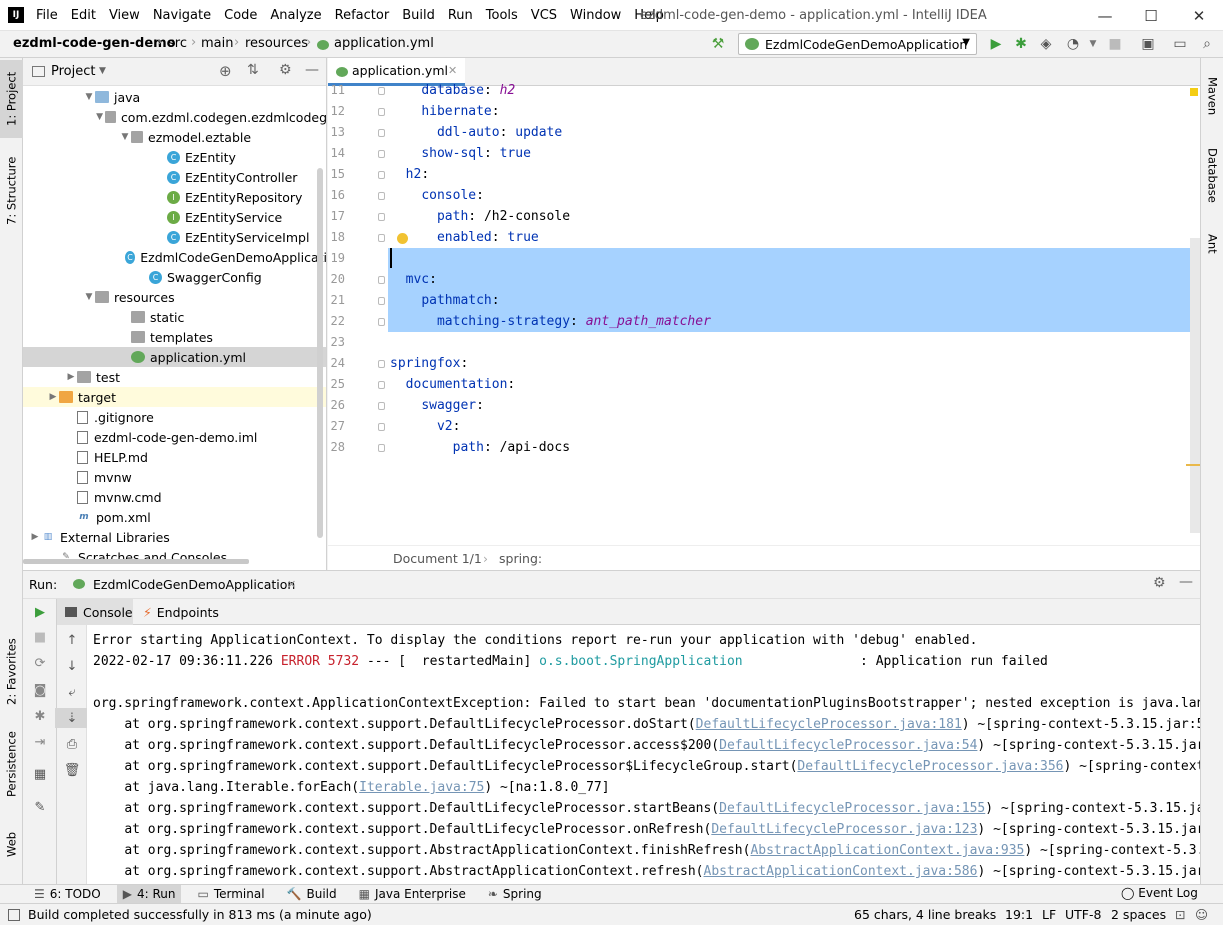 The height and width of the screenshot is (925, 1223). What do you see at coordinates (14, 915) in the screenshot?
I see `status-icon` at bounding box center [14, 915].